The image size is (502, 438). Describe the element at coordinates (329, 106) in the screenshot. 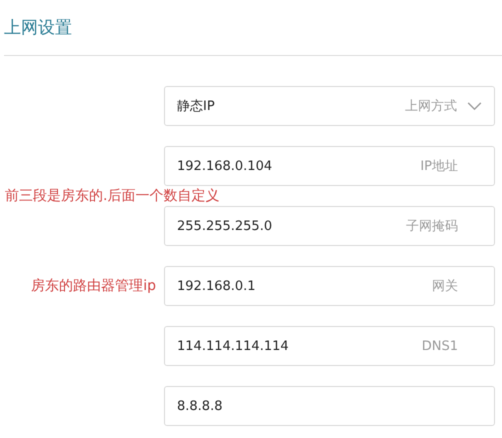

I see `select-field: 静态IP 上网方式` at that location.